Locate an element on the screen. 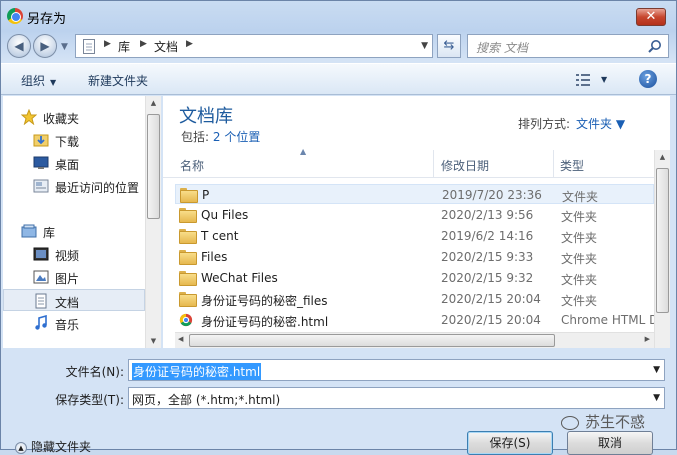 The width and height of the screenshot is (677, 455). sort-ascending-icon: ▲ is located at coordinates (303, 151).